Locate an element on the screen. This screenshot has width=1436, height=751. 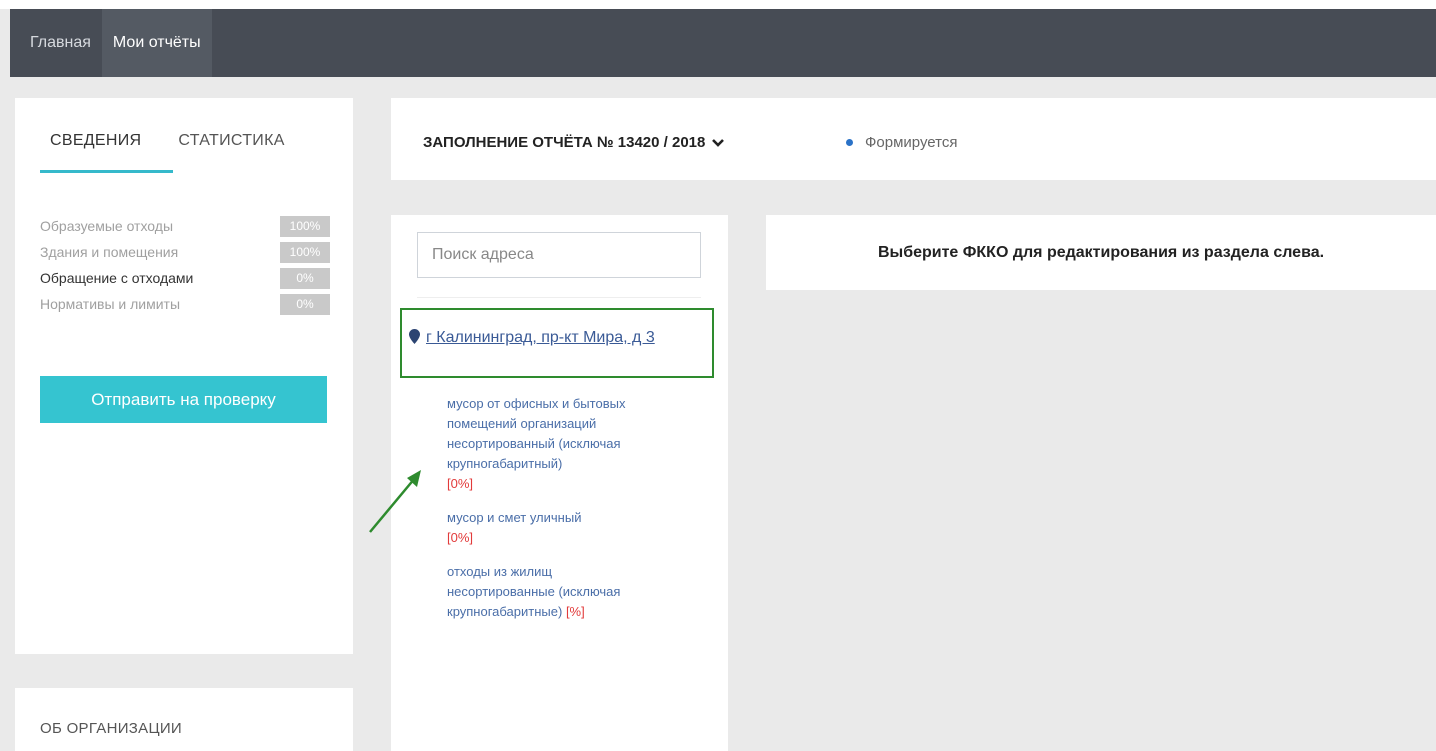
send-for-review-button: Отправить на проверку is located at coordinates (183, 399).